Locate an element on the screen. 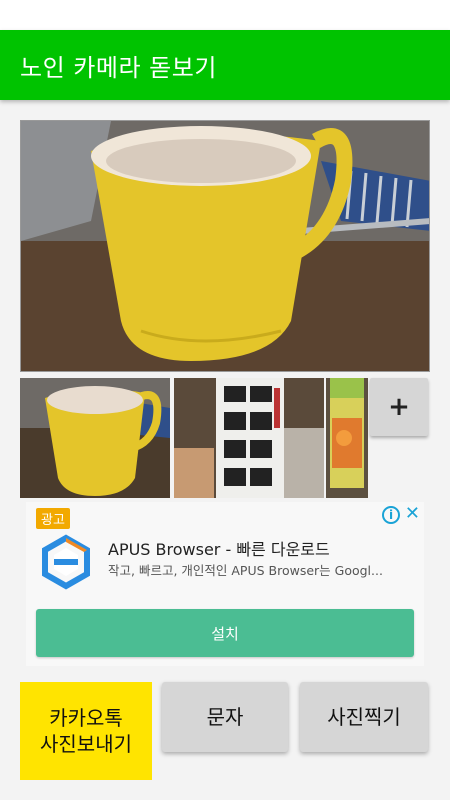 The image size is (450, 800). juice-pack-thumb-image is located at coordinates (347, 438).